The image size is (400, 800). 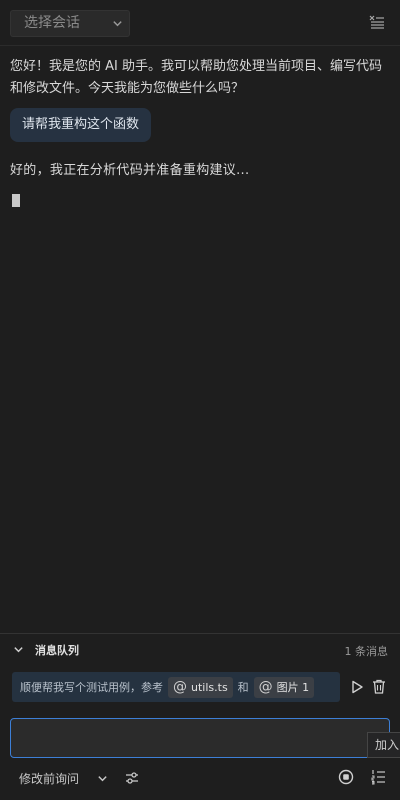 I want to click on queued-message-text: 顺便帮我写个测试用例，参考, so click(x=91, y=687).